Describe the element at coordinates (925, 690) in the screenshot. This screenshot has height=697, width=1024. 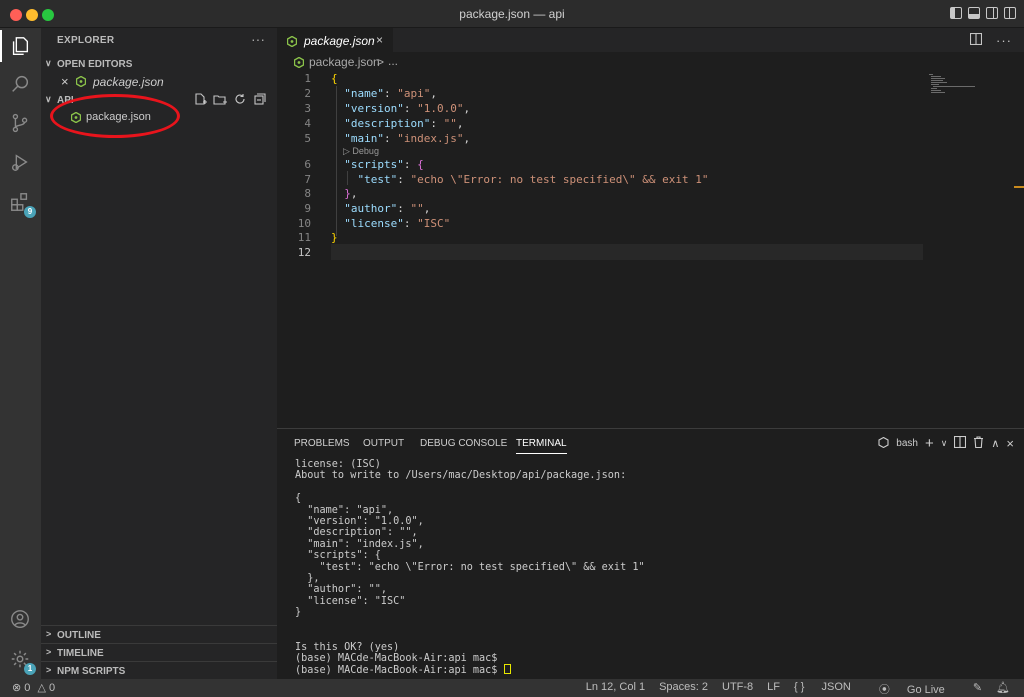
I see `go-live-label: Go Live` at that location.